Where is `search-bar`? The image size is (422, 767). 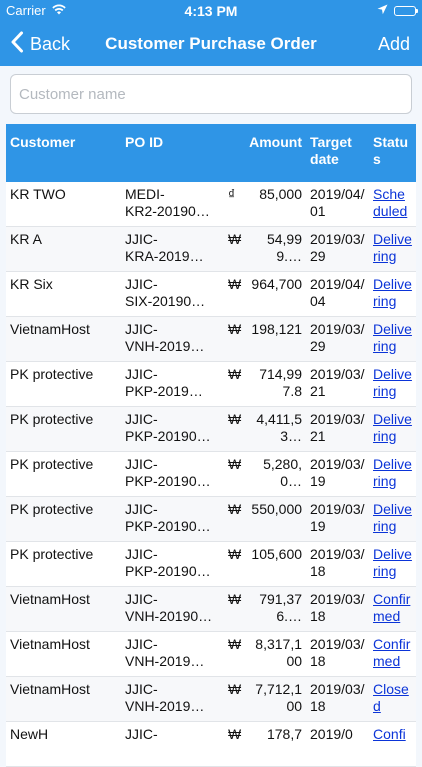 search-bar is located at coordinates (211, 95).